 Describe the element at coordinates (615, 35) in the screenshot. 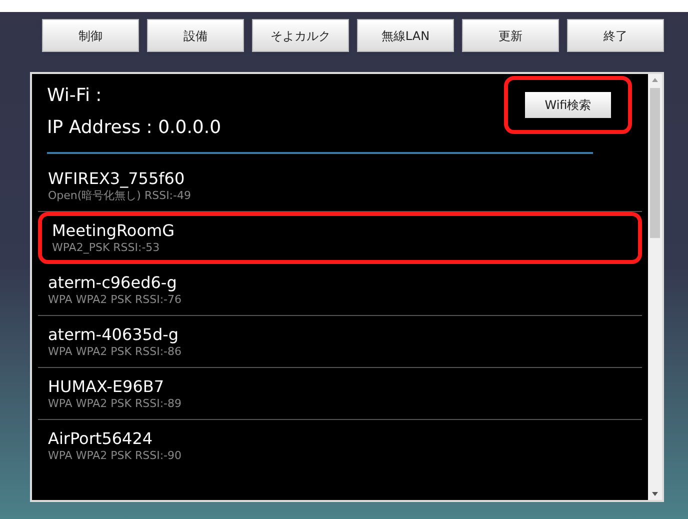

I see `menu-button: 終了` at that location.